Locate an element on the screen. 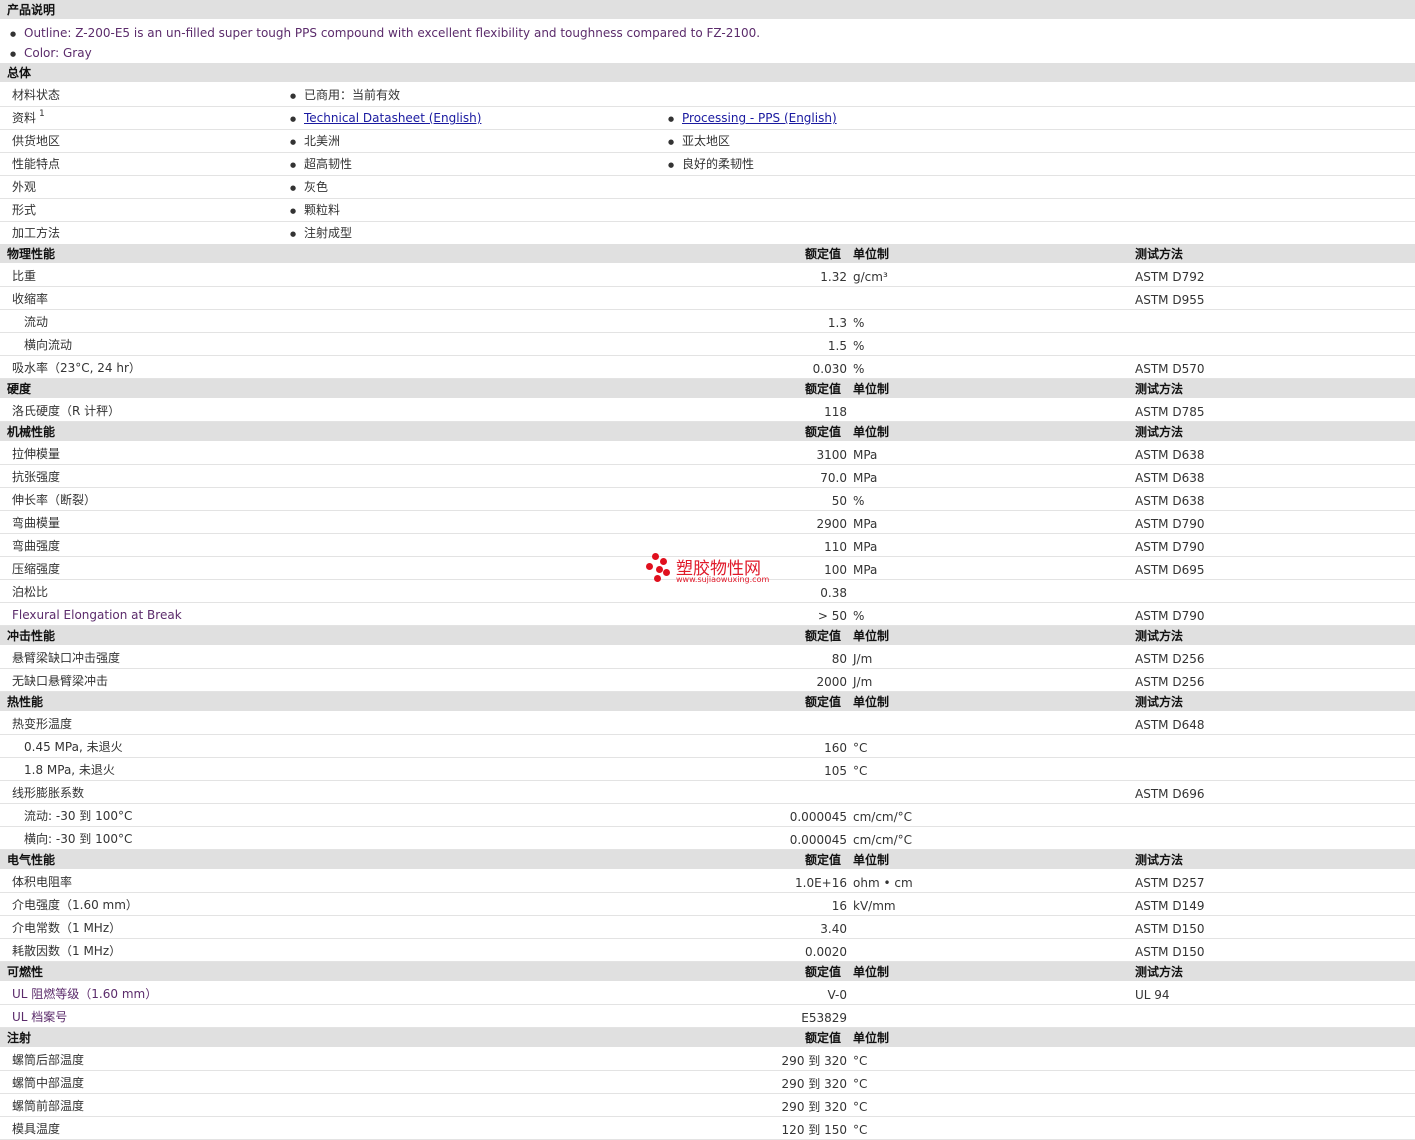 This screenshot has width=1415, height=1140. property-row: 吸水率（23°C, 24 hr） 0.030% ASTM D570 is located at coordinates (707, 367).